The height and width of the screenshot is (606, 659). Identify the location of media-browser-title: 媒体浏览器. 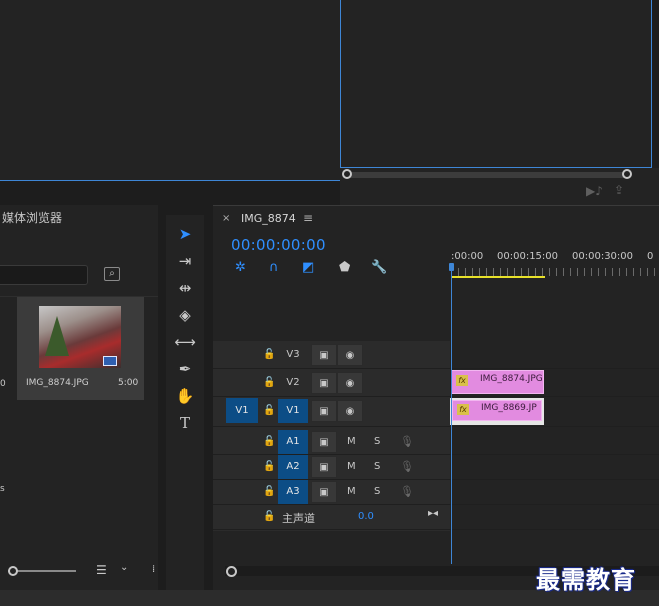
(32, 217).